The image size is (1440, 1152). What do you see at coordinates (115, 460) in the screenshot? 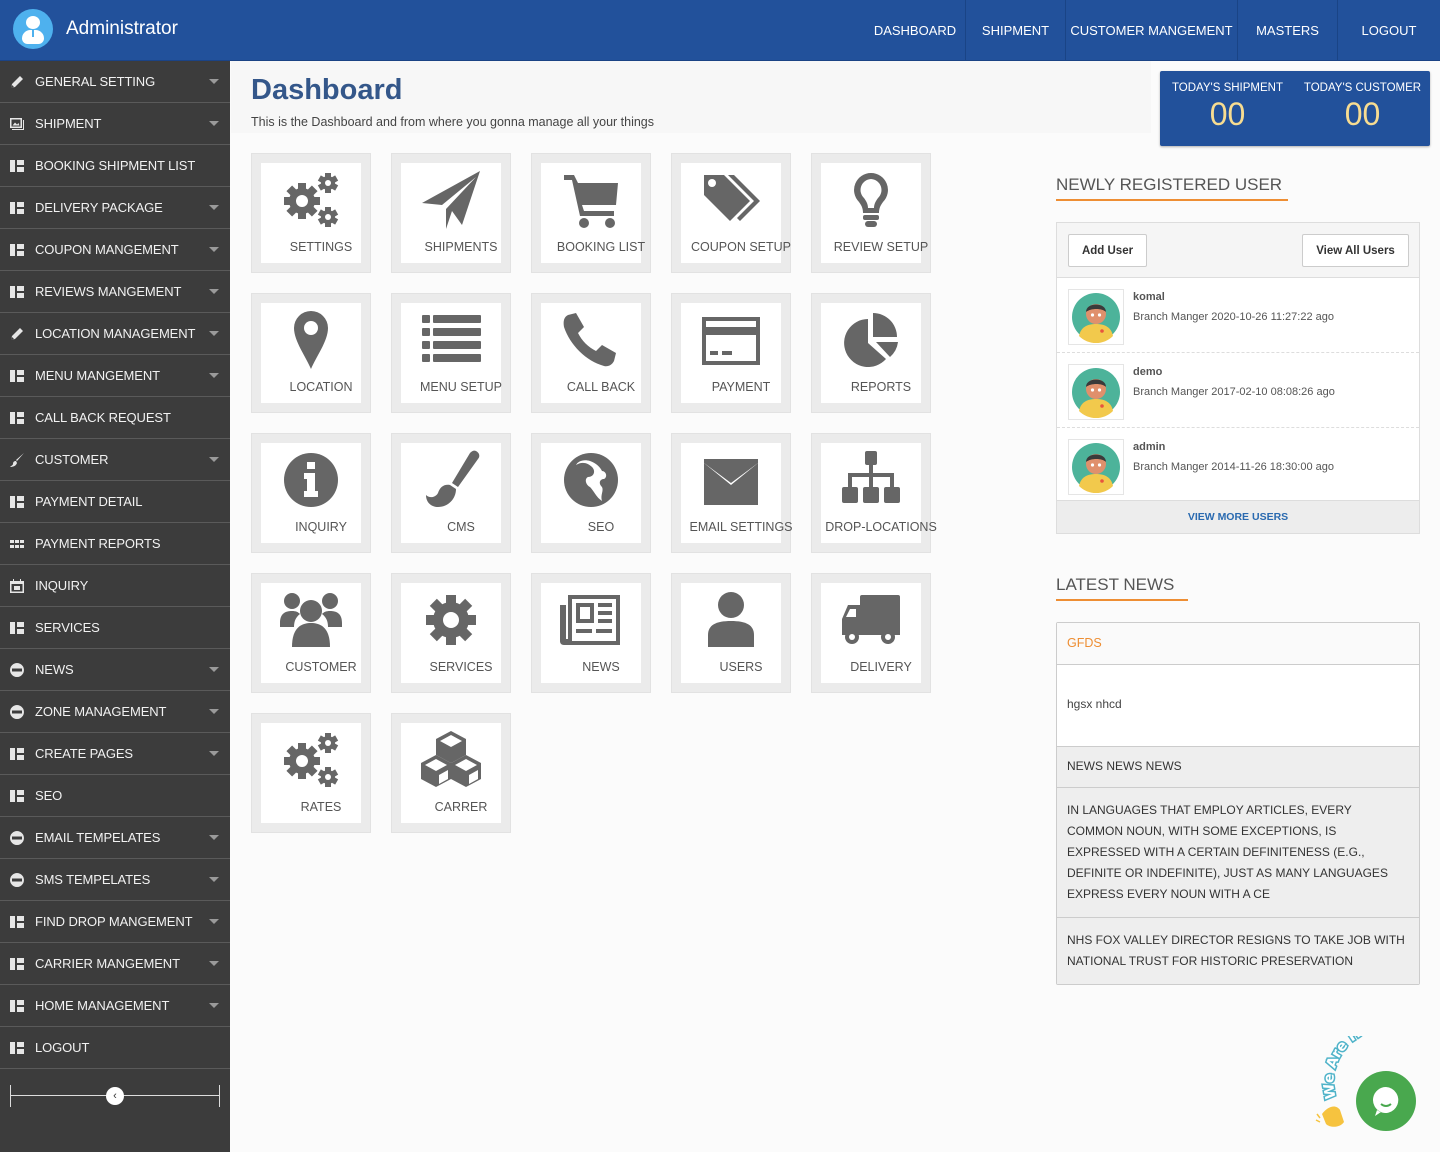
I see `sidebar-item-customer: CUSTOMER` at bounding box center [115, 460].